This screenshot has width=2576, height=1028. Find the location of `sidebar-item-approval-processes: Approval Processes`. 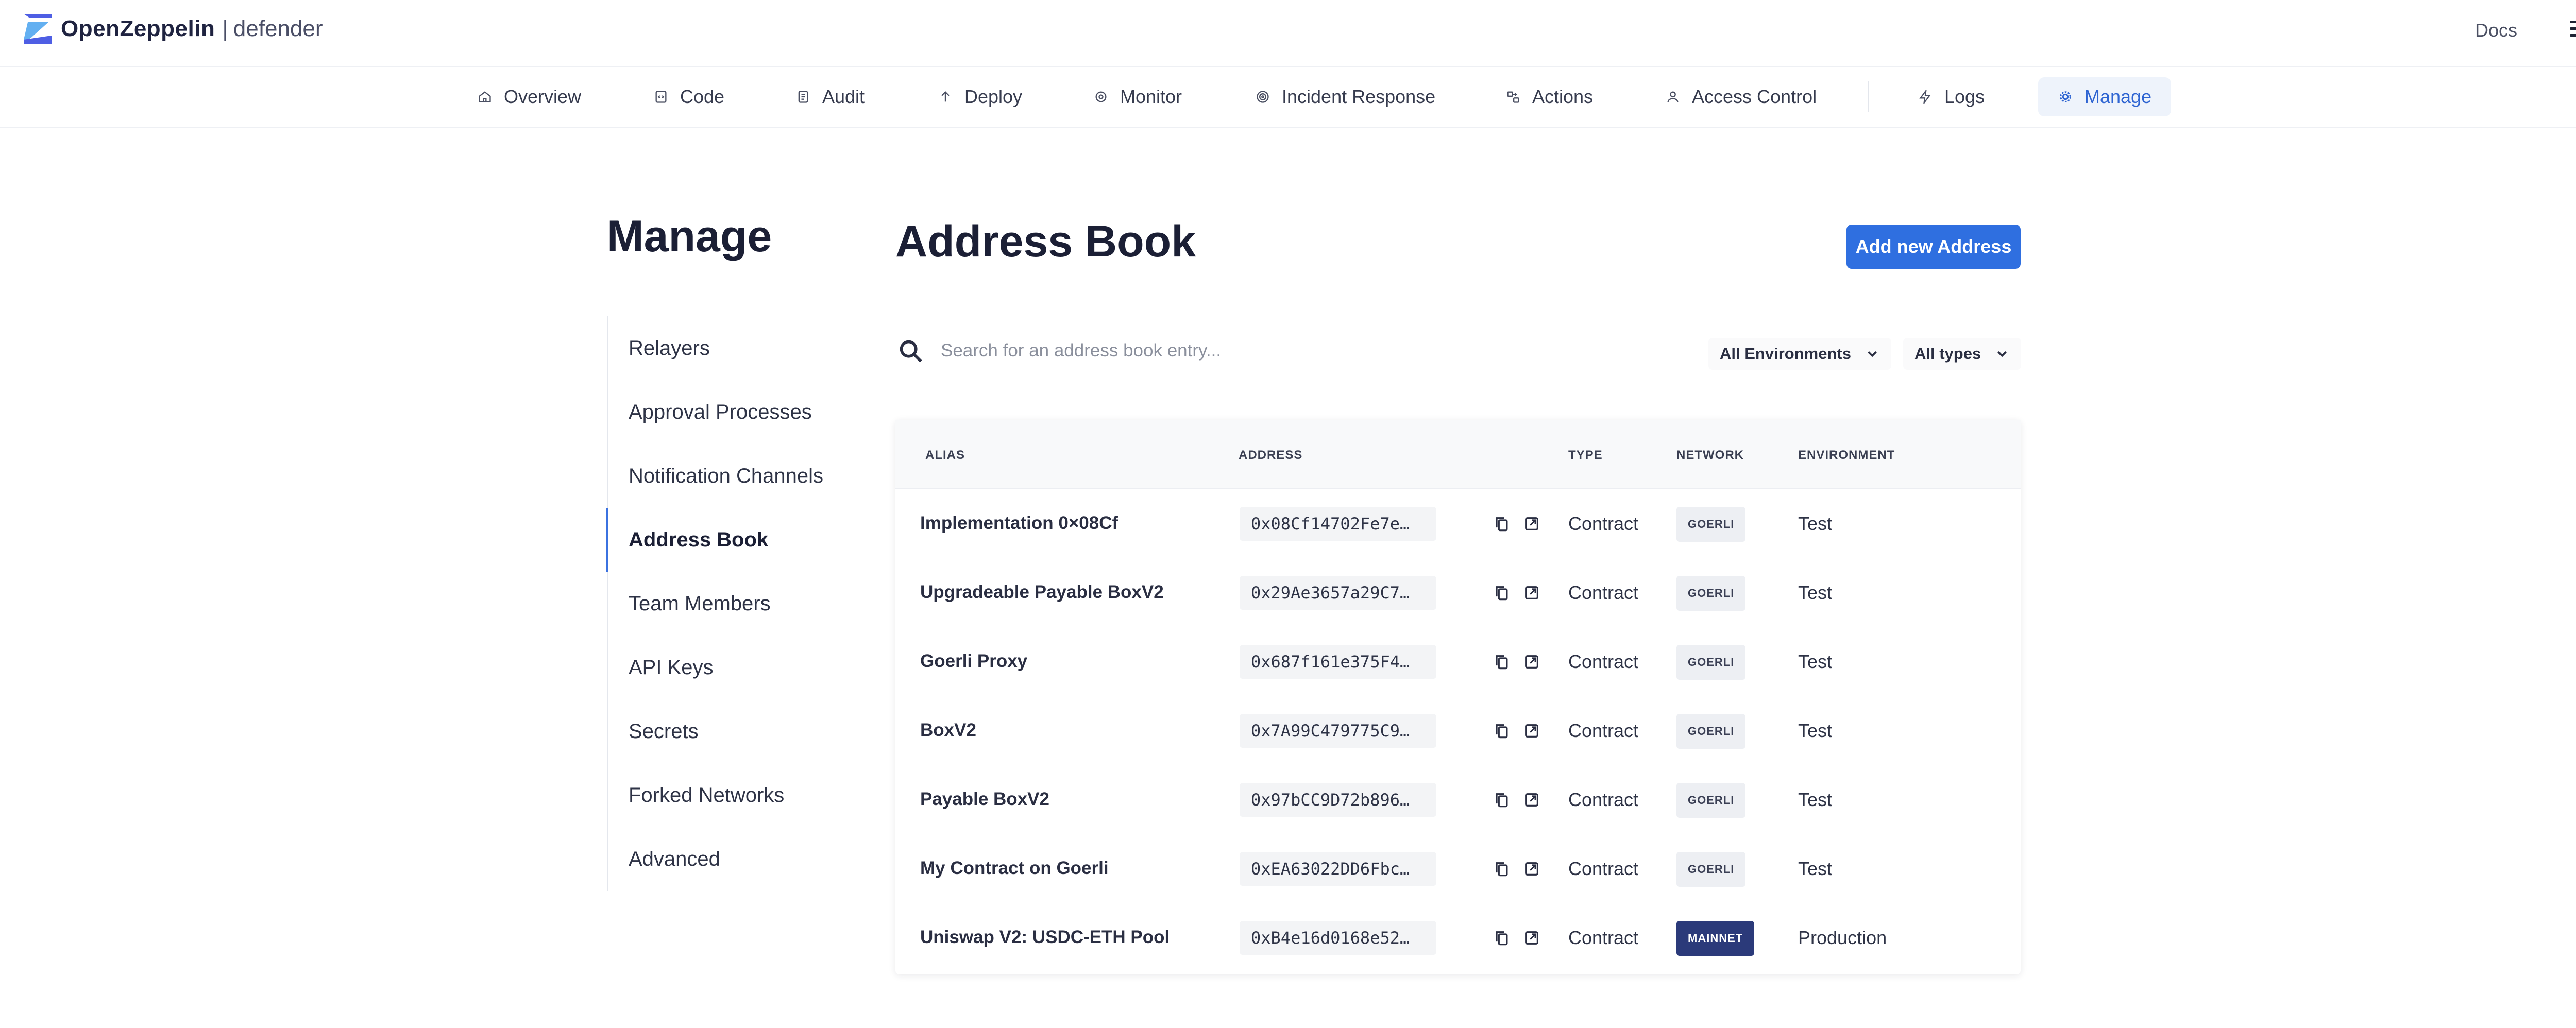

sidebar-item-approval-processes: Approval Processes is located at coordinates (723, 412).